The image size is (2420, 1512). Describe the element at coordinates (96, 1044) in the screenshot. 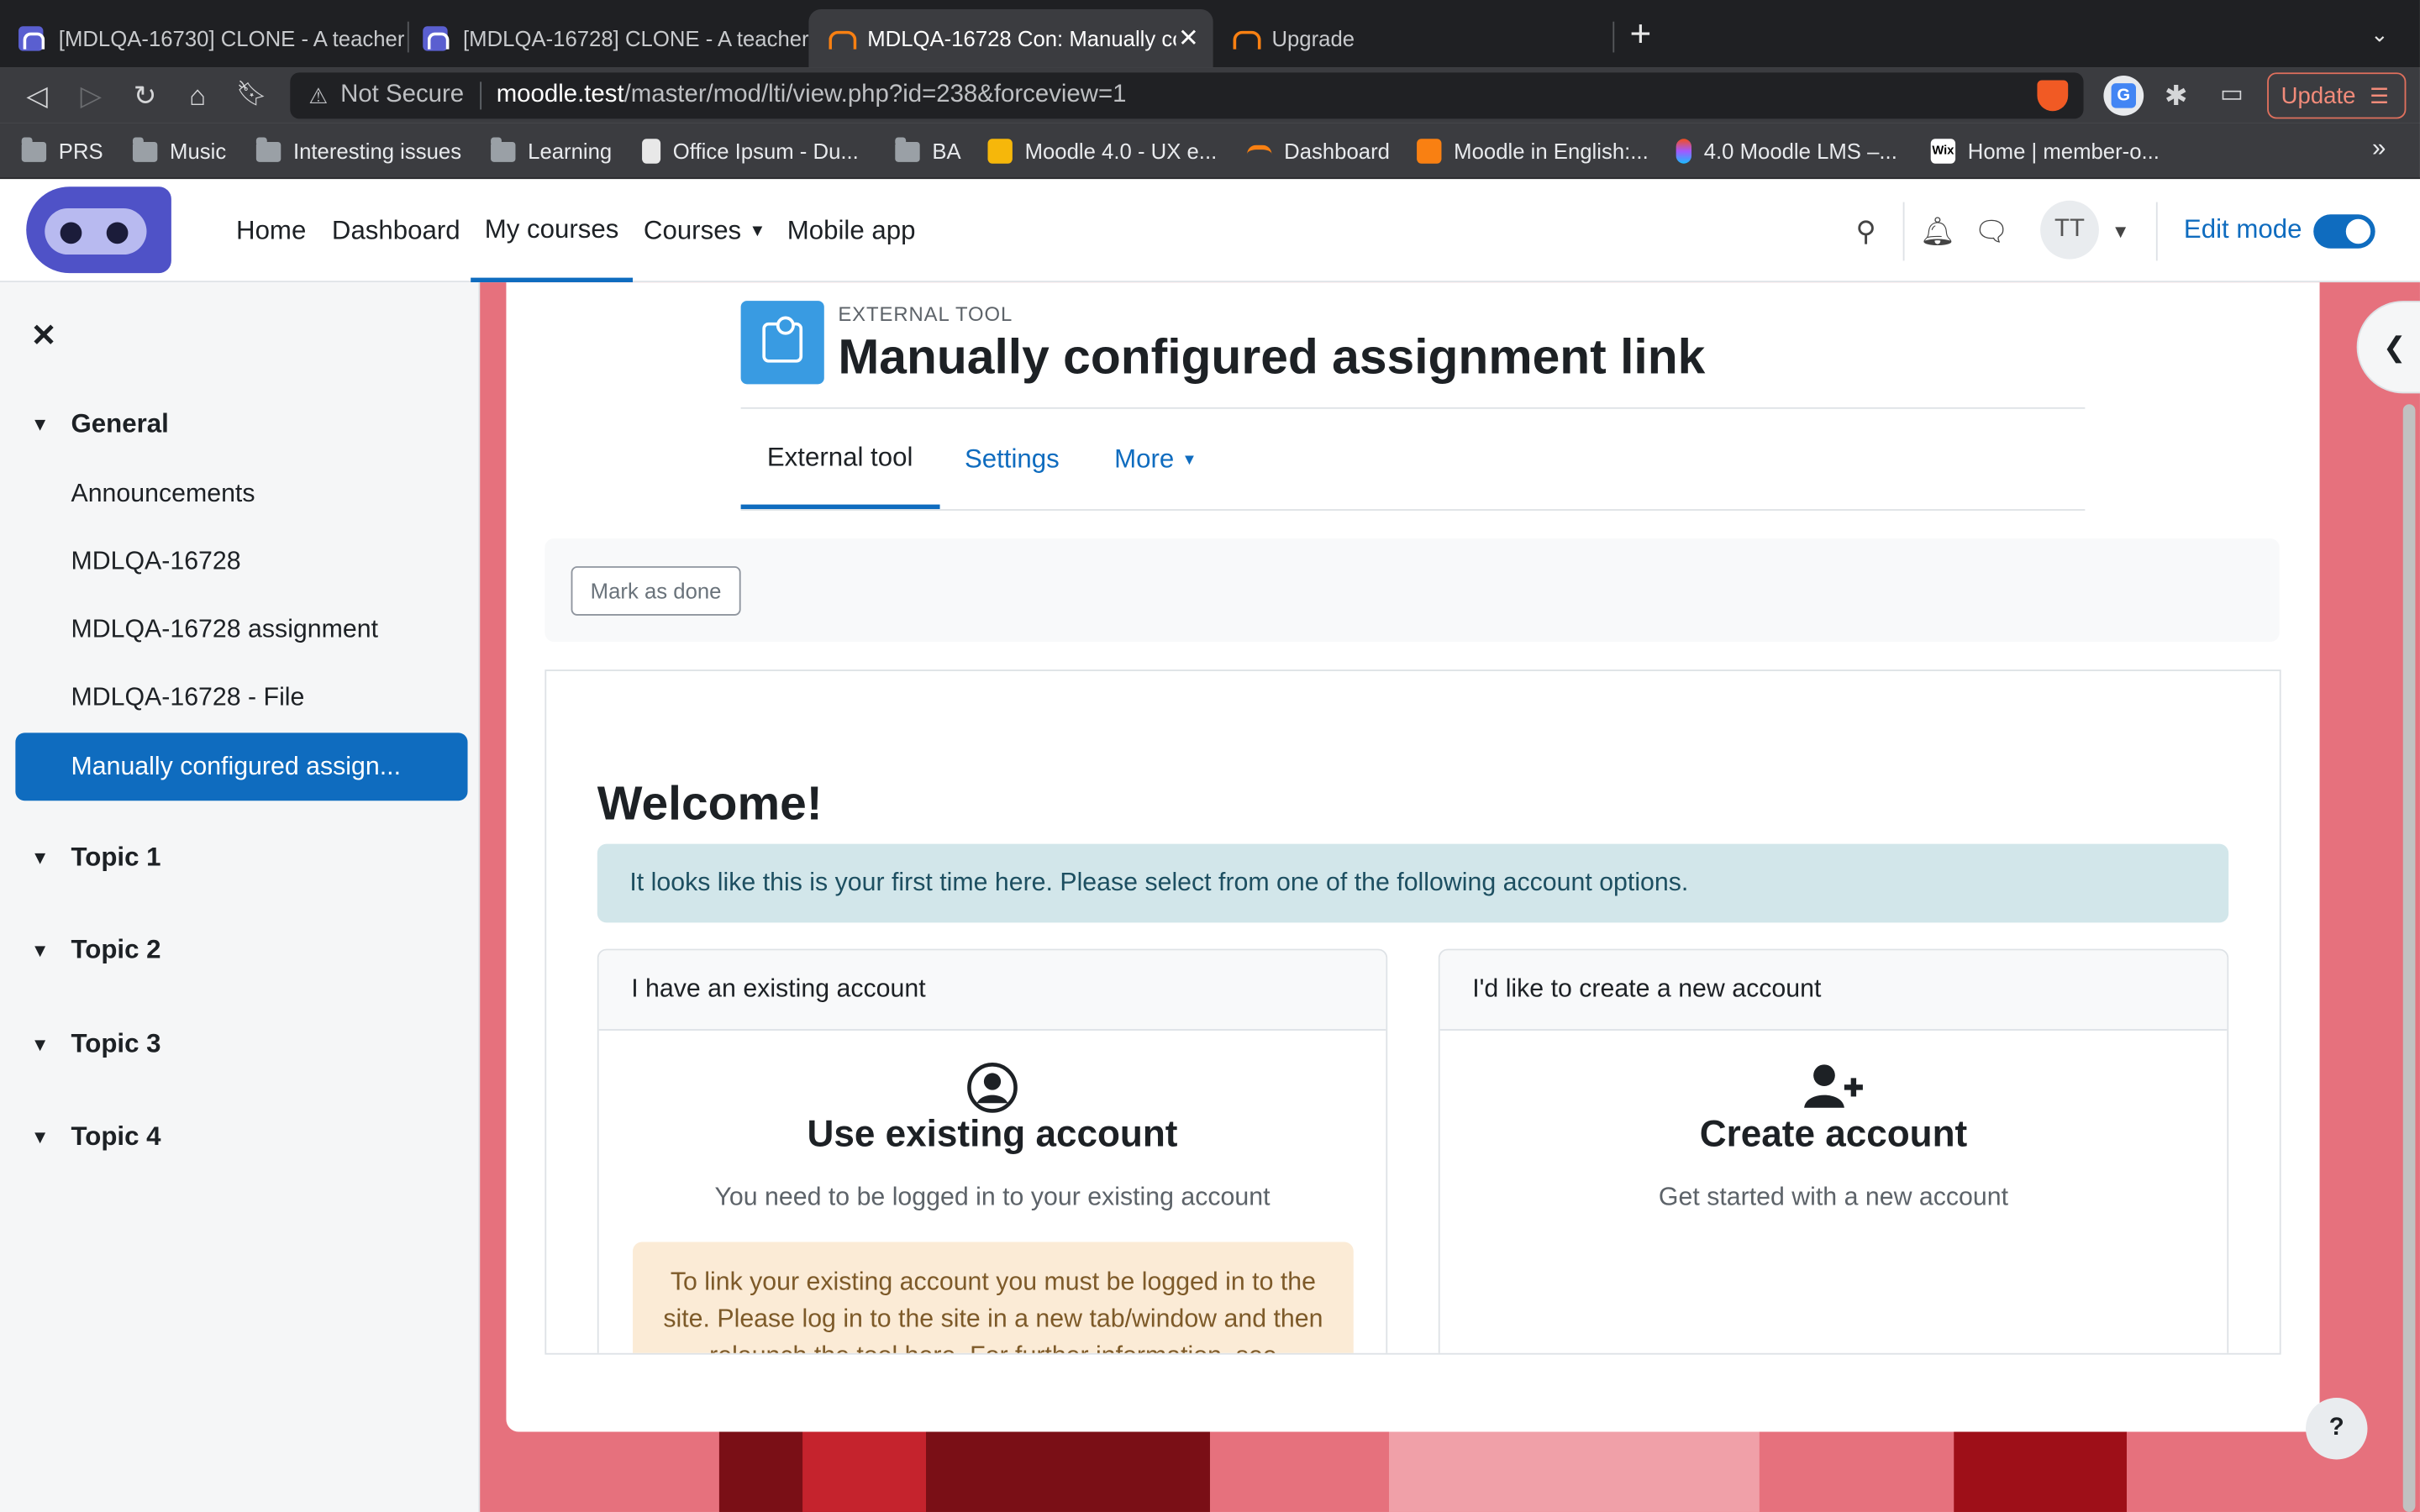

I see `section-topic-3: ▼ Topic 3` at that location.